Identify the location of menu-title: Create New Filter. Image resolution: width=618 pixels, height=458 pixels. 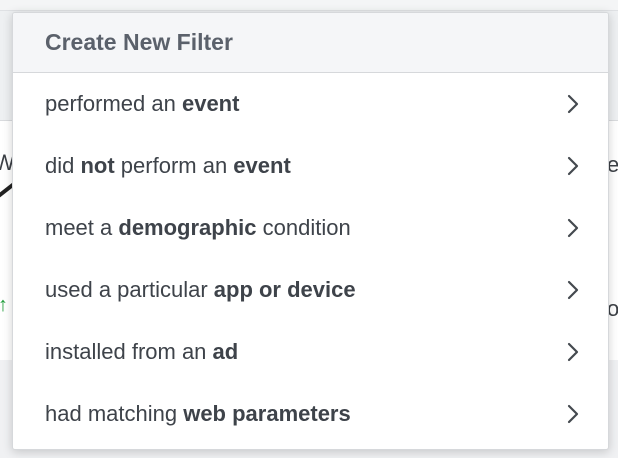
(139, 42).